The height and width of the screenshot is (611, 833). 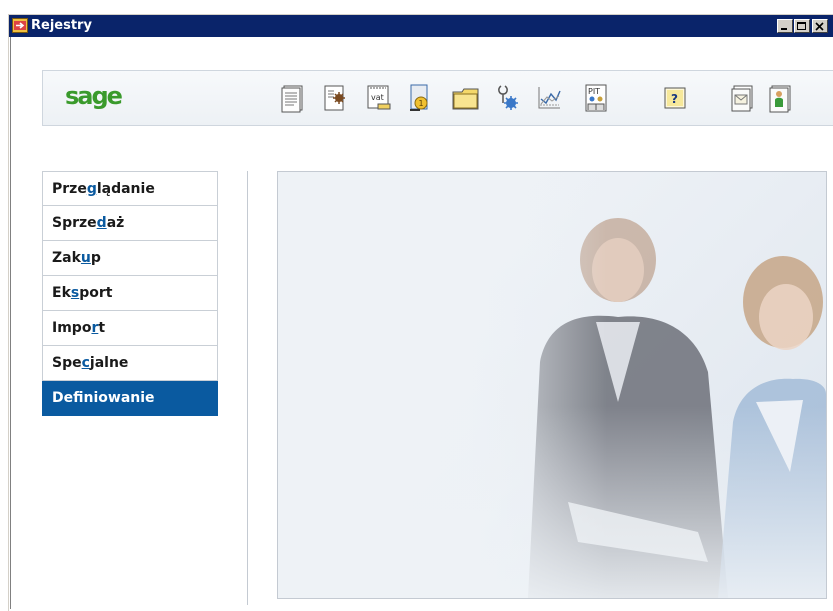 What do you see at coordinates (130, 398) in the screenshot?
I see `nav-item-definiowanie: Definiowanie` at bounding box center [130, 398].